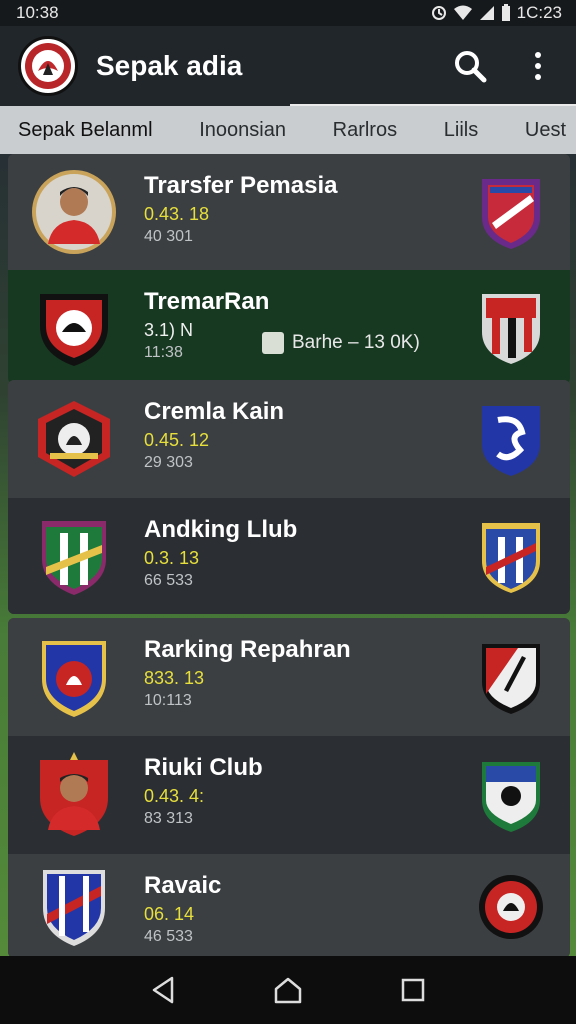 The height and width of the screenshot is (1024, 576). I want to click on status-icons: 1C:23, so click(496, 13).